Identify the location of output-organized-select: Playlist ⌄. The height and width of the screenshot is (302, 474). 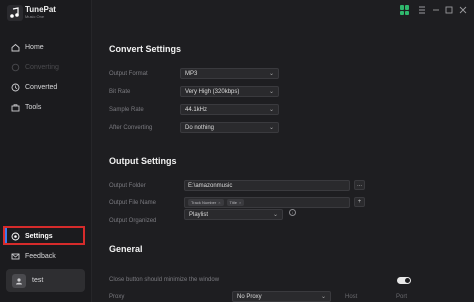
(233, 214).